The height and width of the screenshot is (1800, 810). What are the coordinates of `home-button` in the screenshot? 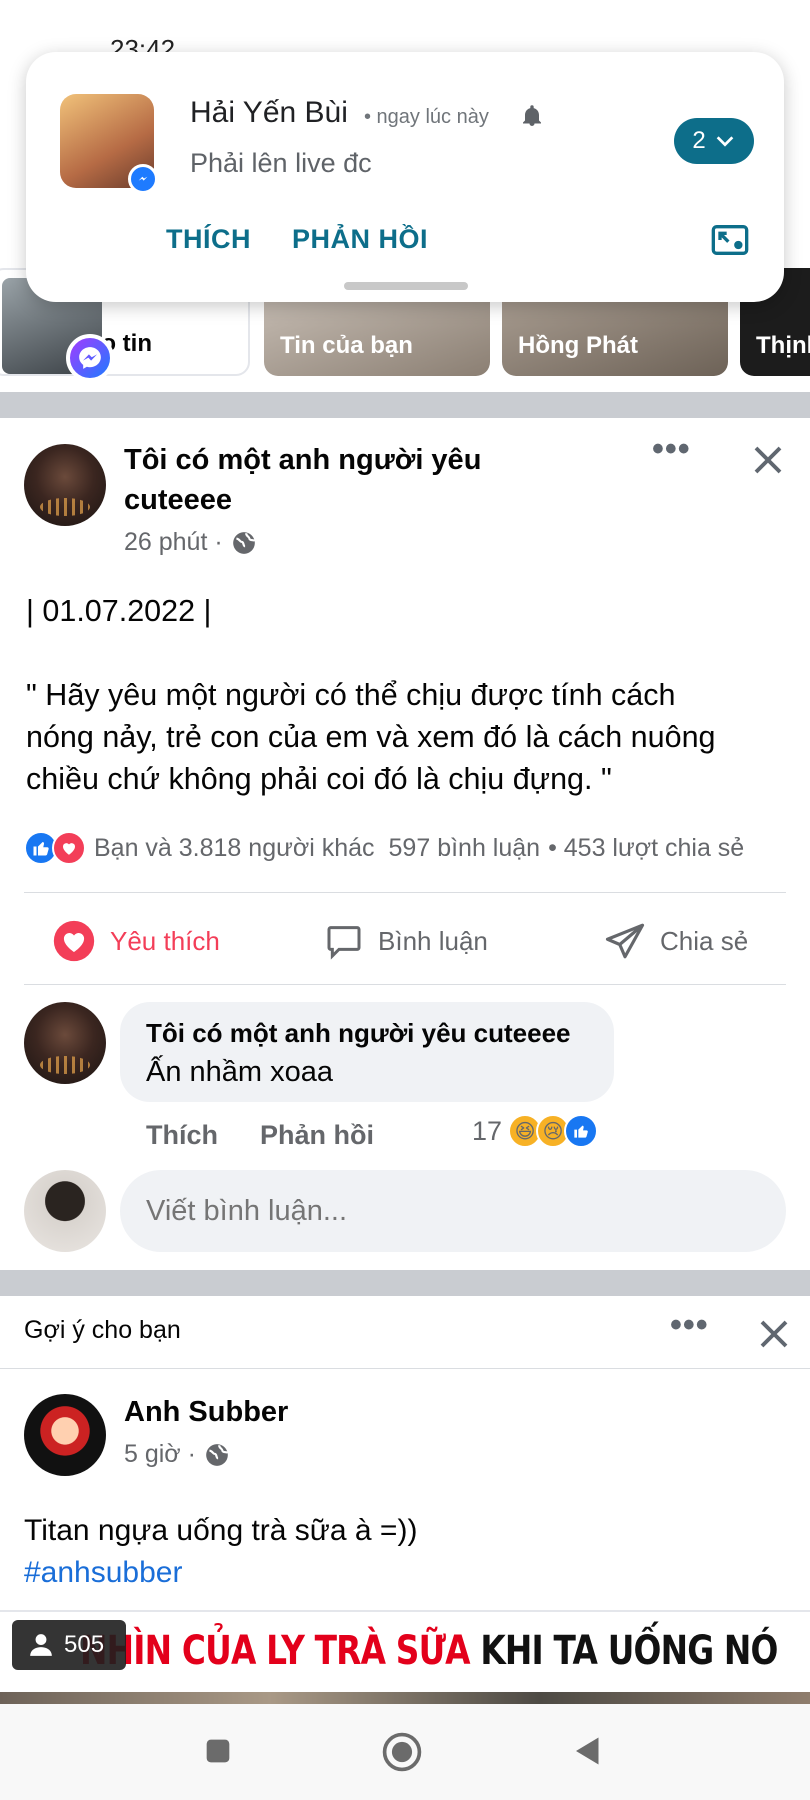 It's located at (402, 1752).